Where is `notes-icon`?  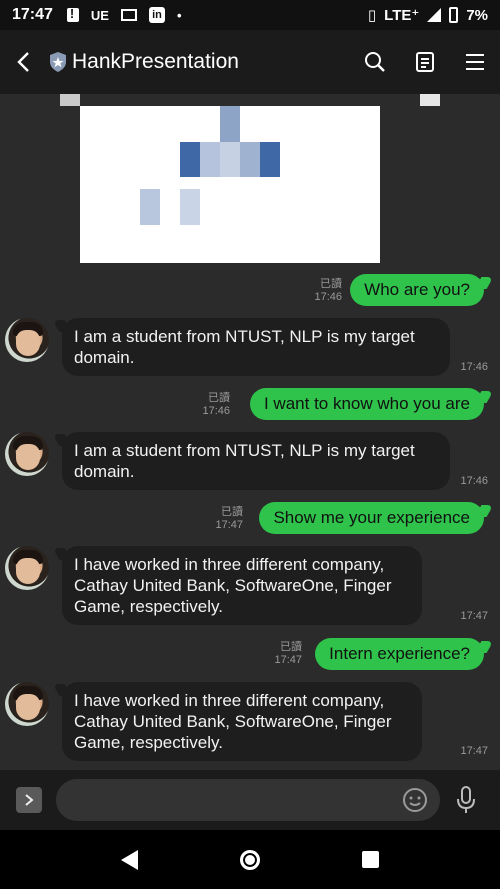 notes-icon is located at coordinates (425, 62).